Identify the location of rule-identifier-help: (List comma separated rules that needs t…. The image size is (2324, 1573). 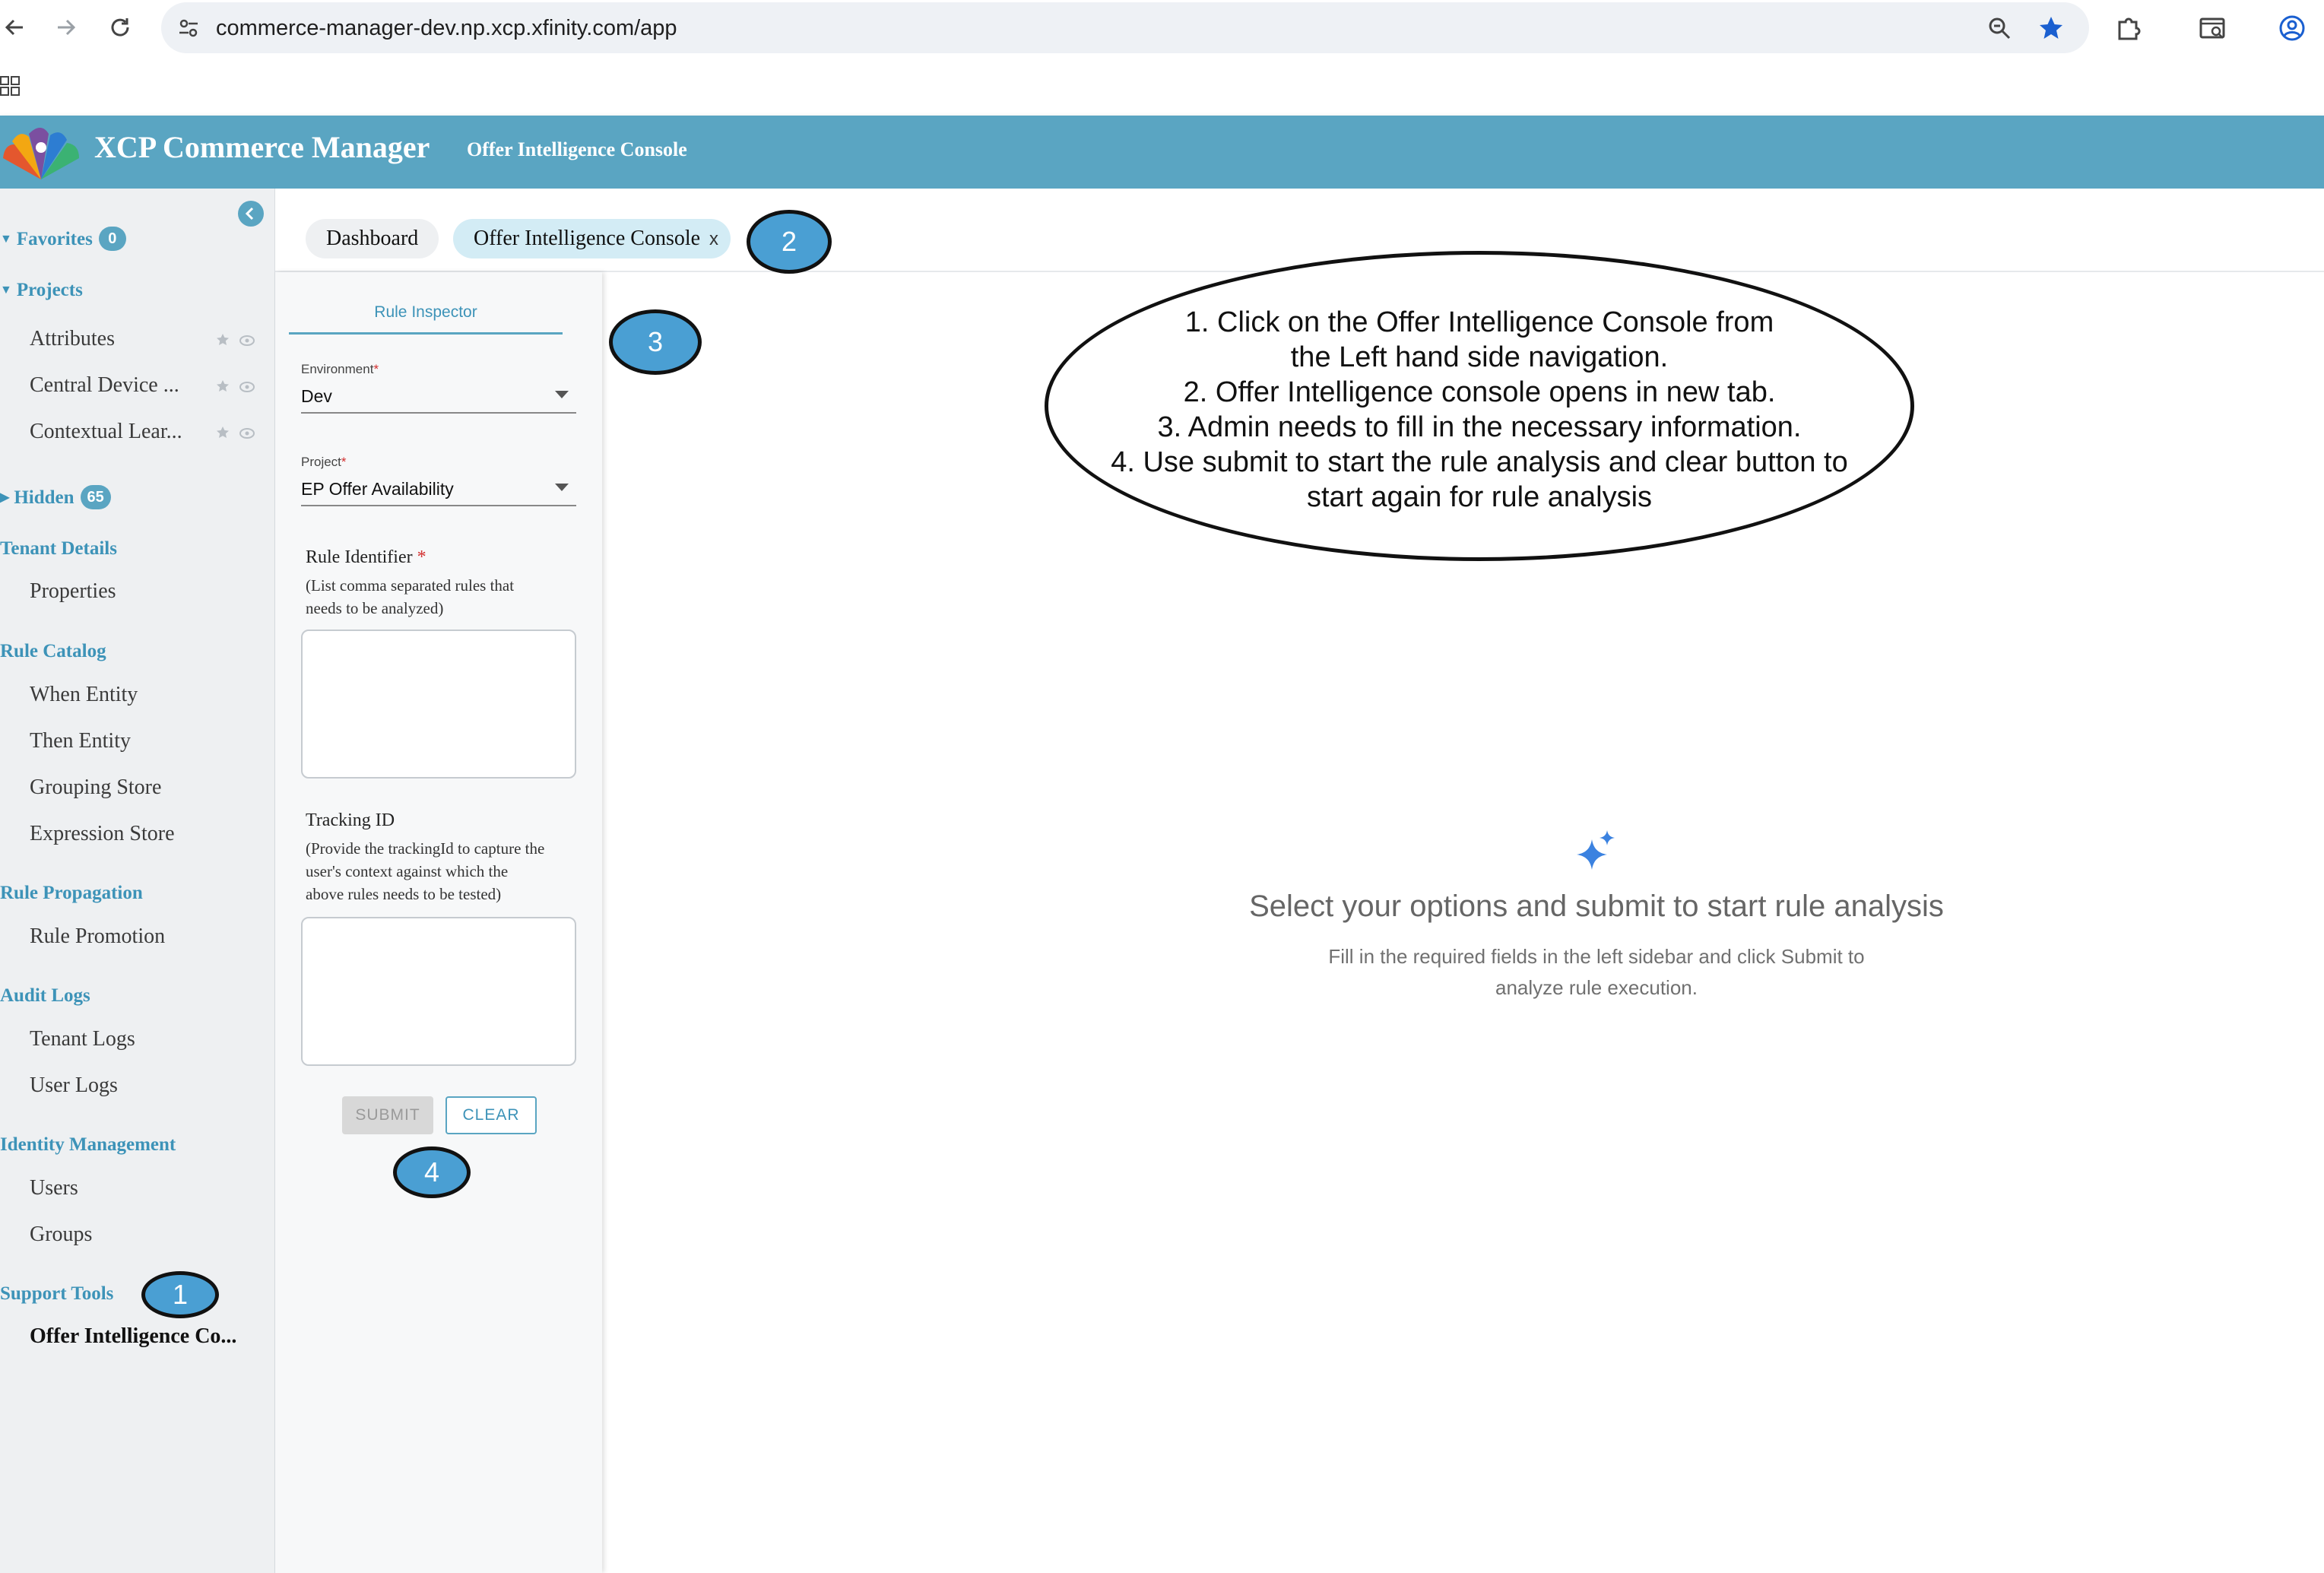
(442, 597).